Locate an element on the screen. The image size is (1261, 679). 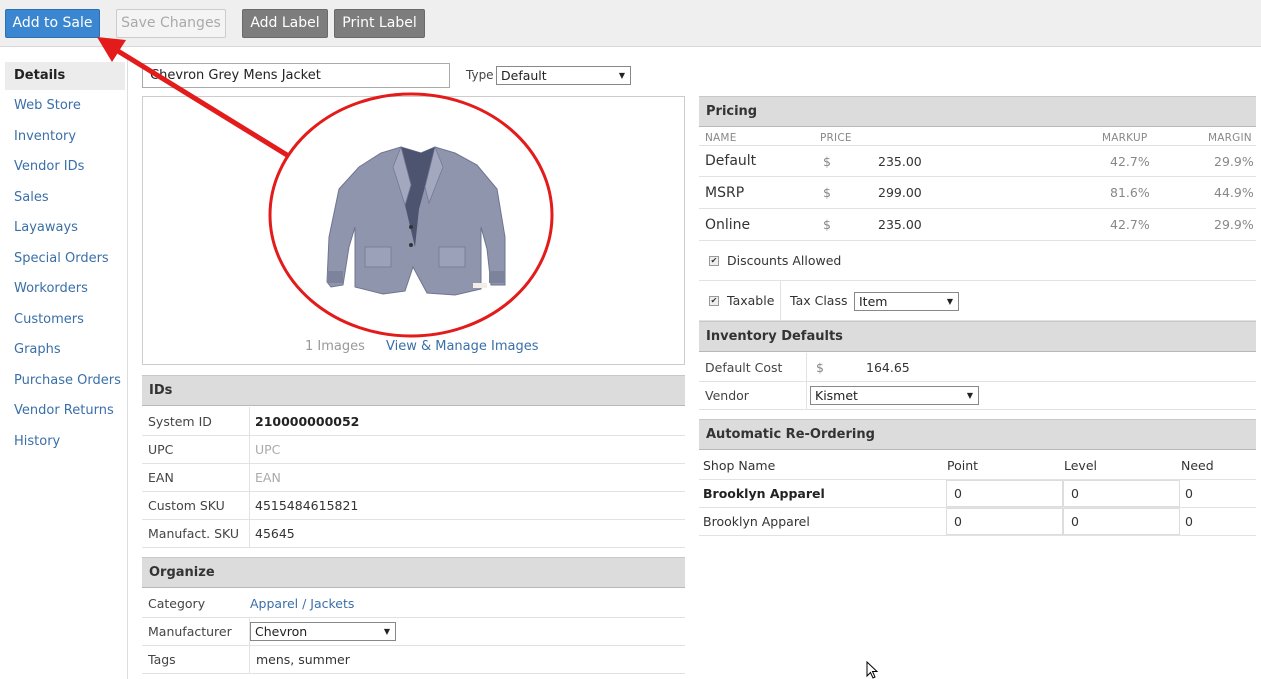
pricing-col-margin: MARGIN is located at coordinates (1230, 138).